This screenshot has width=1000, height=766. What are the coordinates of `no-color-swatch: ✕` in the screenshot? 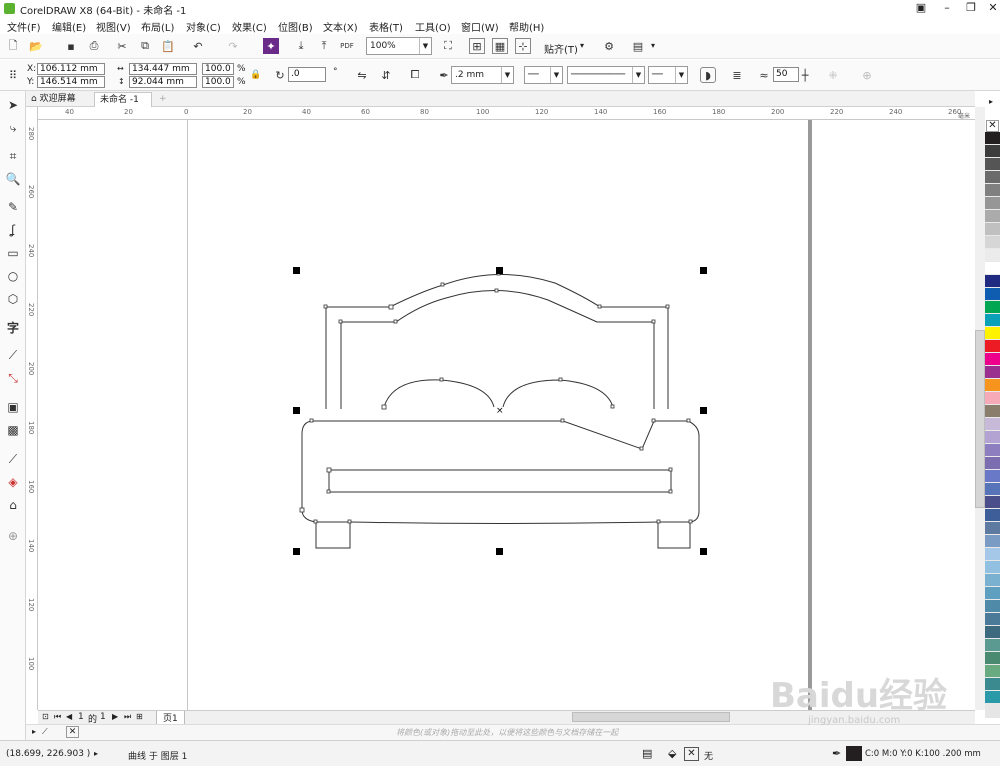 It's located at (992, 126).